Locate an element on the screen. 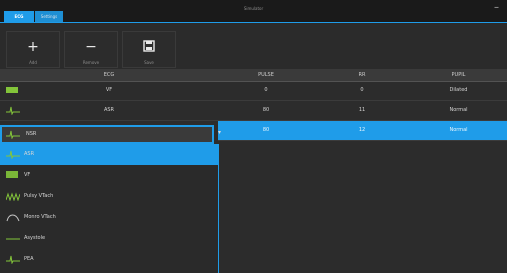 The image size is (507, 273). item-label: Asystole is located at coordinates (35, 238).